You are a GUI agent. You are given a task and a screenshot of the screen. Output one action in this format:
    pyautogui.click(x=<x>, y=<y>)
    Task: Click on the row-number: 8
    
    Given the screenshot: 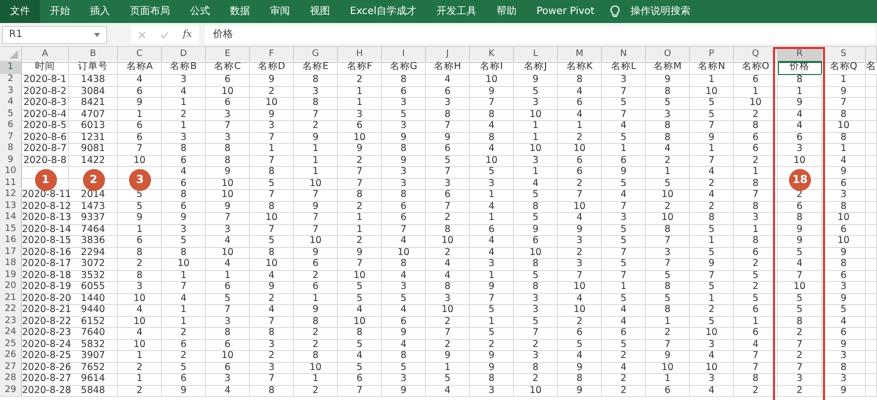 What is the action you would take?
    pyautogui.click(x=11, y=149)
    